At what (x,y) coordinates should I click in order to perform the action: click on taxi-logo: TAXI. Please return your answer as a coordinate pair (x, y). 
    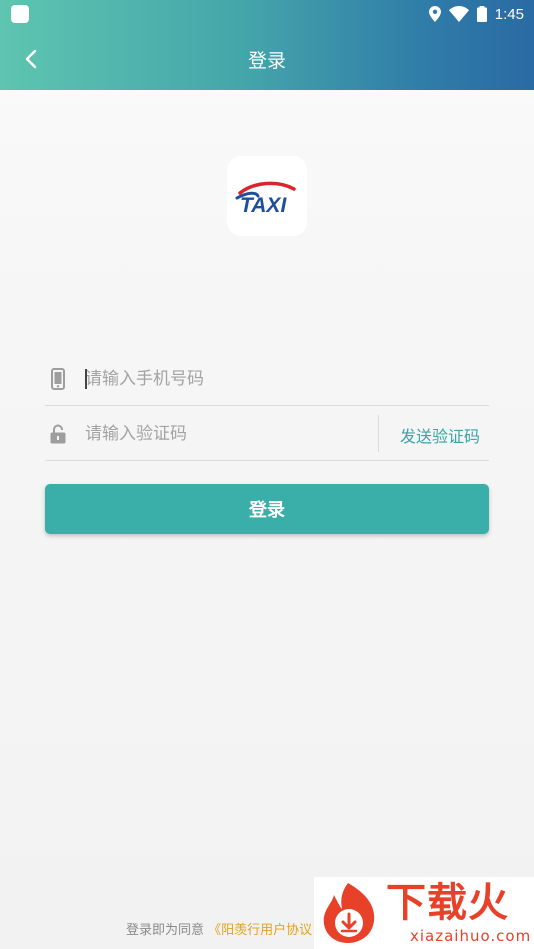
    Looking at the image, I should click on (265, 198).